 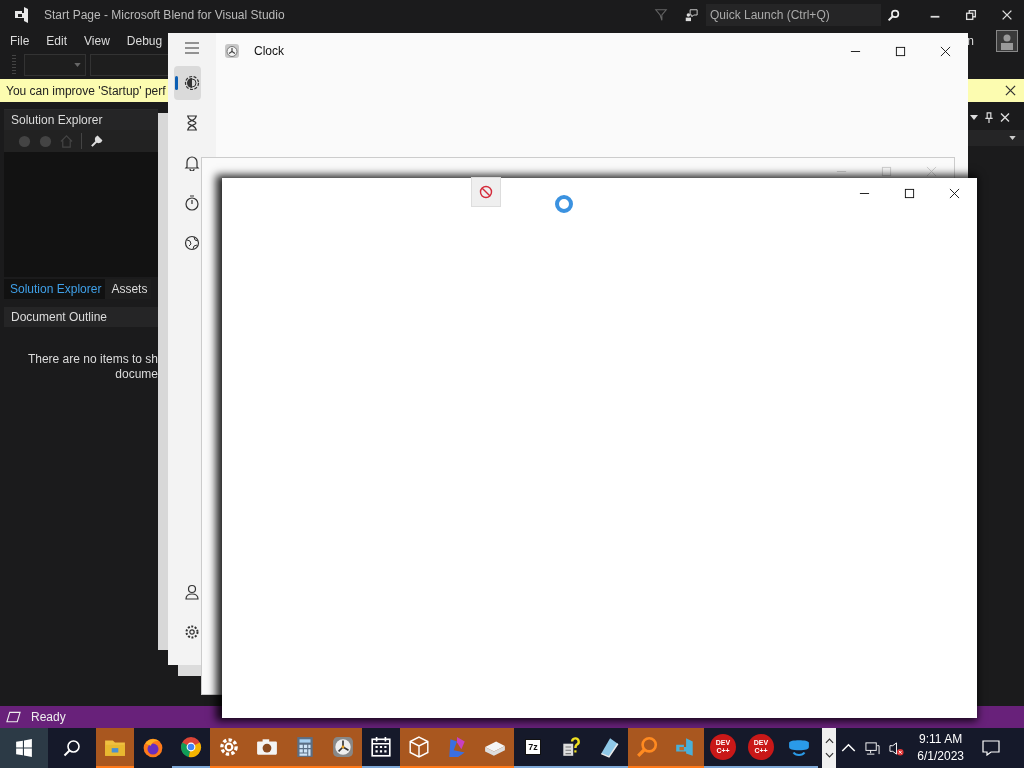 What do you see at coordinates (873, 748) in the screenshot?
I see `network-icon` at bounding box center [873, 748].